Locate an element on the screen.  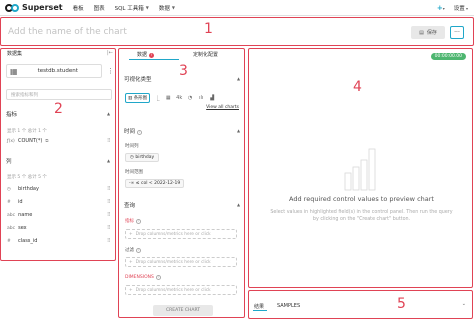
settings-menu: 设置 ▾ is located at coordinates (461, 8).